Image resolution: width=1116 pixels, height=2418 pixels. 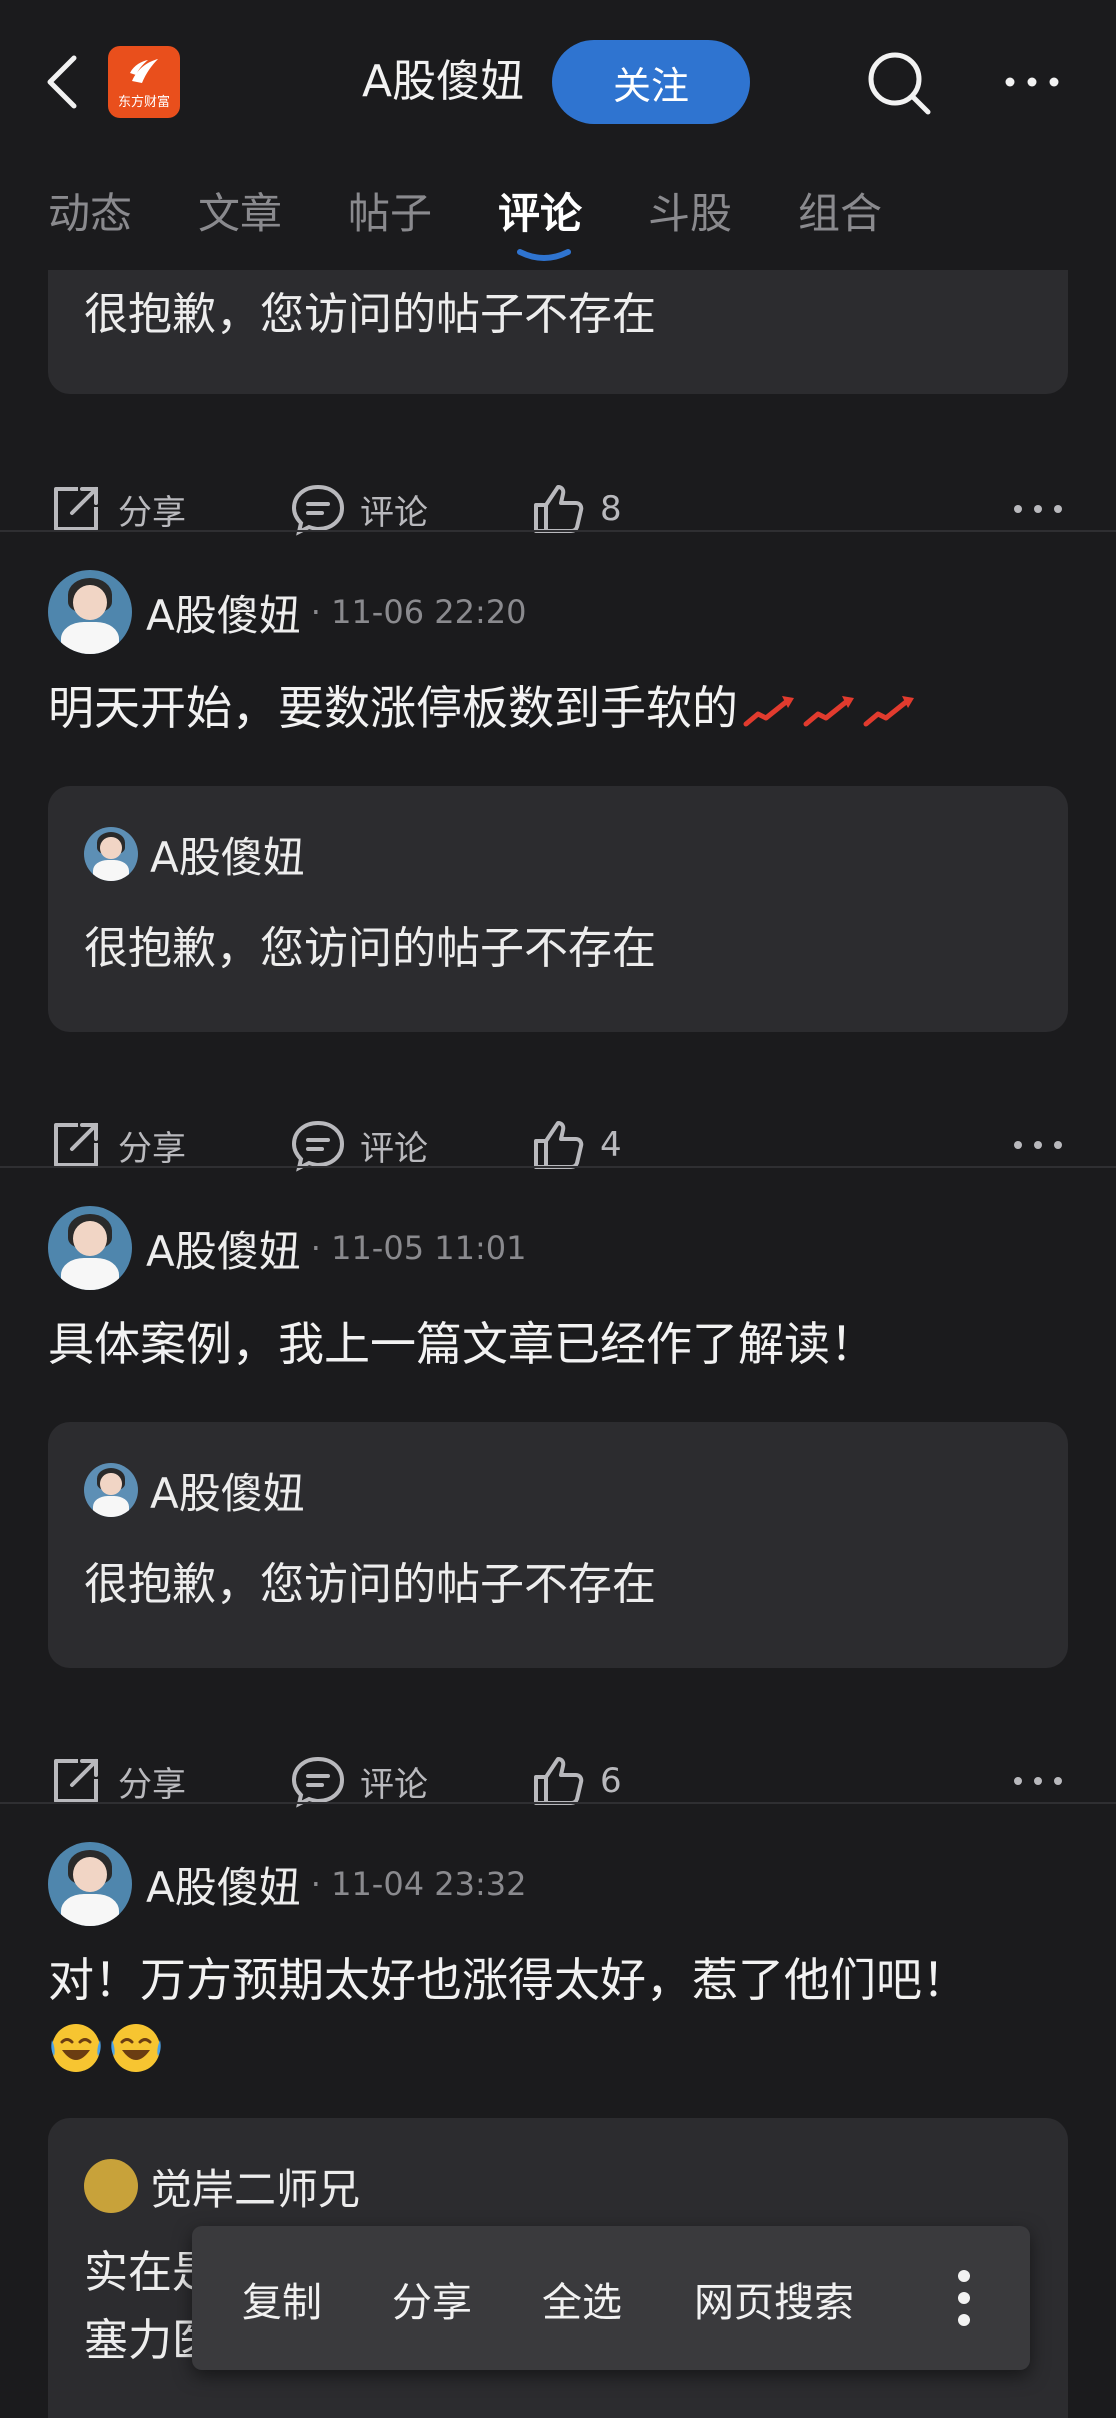 I want to click on tab-dynamics: 动态, so click(x=90, y=210).